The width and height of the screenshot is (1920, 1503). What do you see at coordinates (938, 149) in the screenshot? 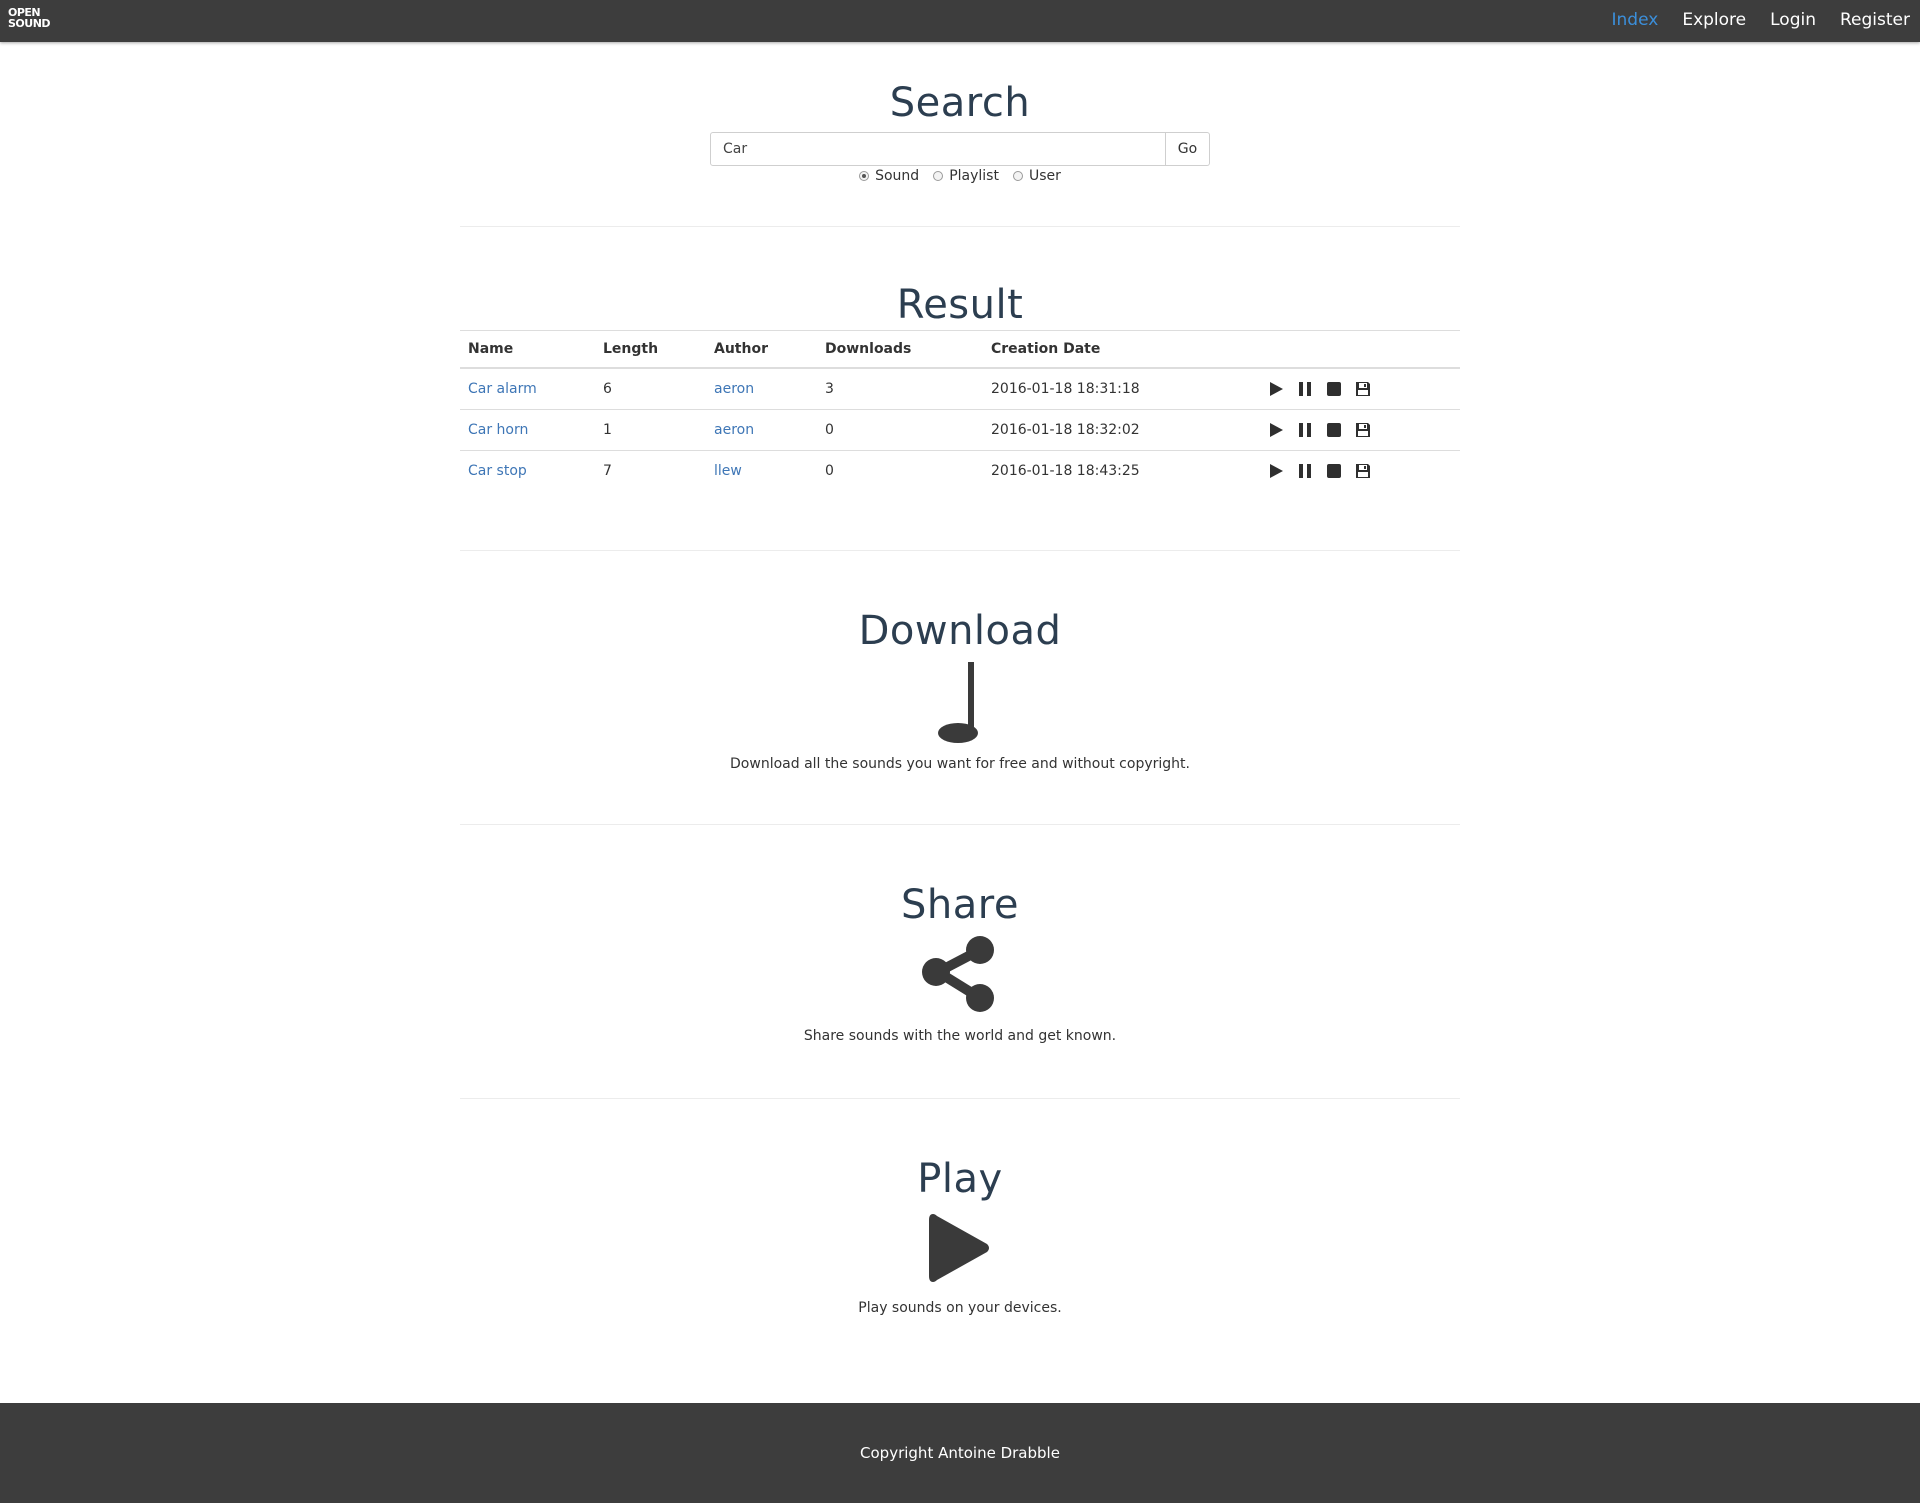
I see `search-input` at bounding box center [938, 149].